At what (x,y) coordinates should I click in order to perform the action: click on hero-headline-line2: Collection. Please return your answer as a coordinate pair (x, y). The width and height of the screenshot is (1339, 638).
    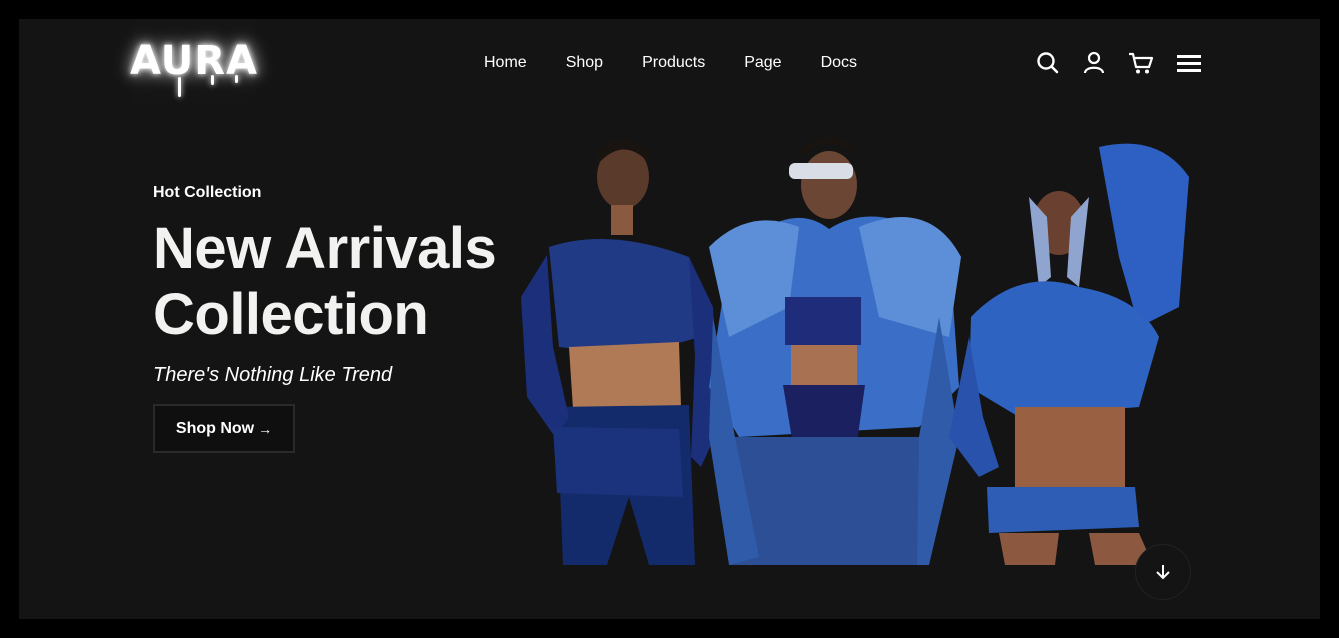
    Looking at the image, I should click on (291, 314).